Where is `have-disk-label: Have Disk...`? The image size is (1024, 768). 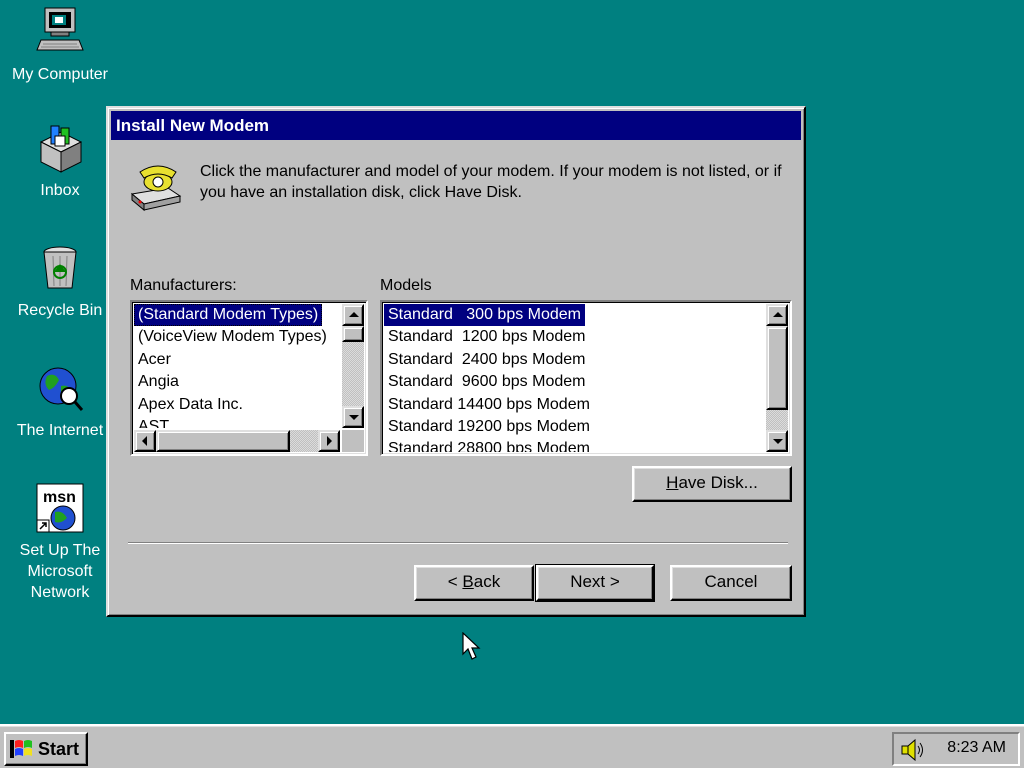
have-disk-label: Have Disk... is located at coordinates (712, 482).